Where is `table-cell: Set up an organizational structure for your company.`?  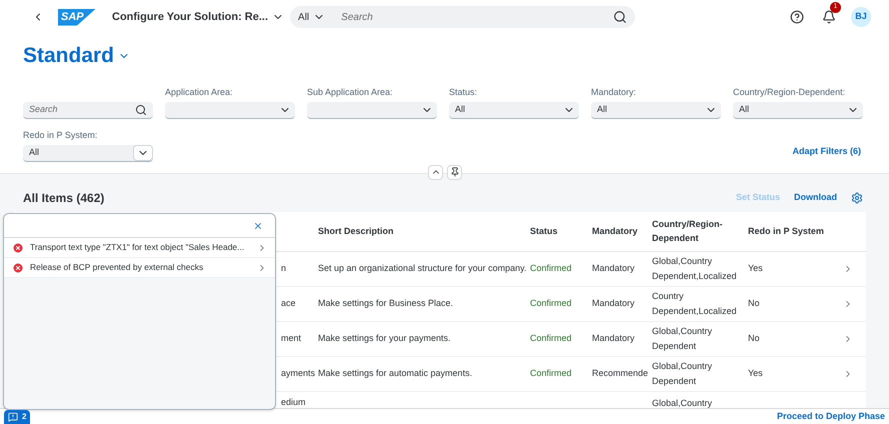
table-cell: Set up an organizational structure for your company. is located at coordinates (422, 267).